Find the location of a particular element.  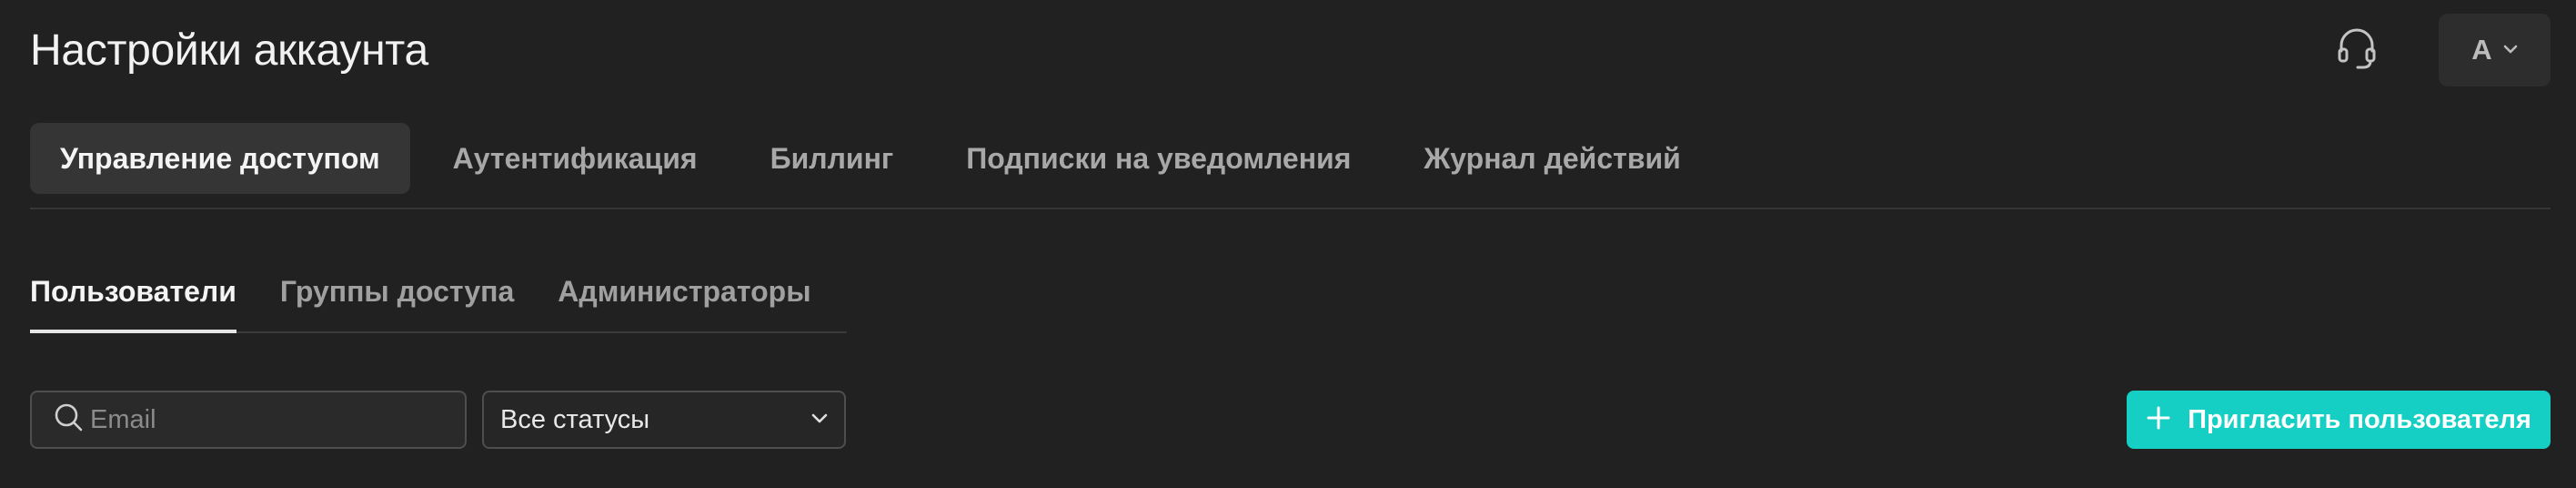

tab-notification-subscriptions: Подписки на уведомления is located at coordinates (1158, 158).